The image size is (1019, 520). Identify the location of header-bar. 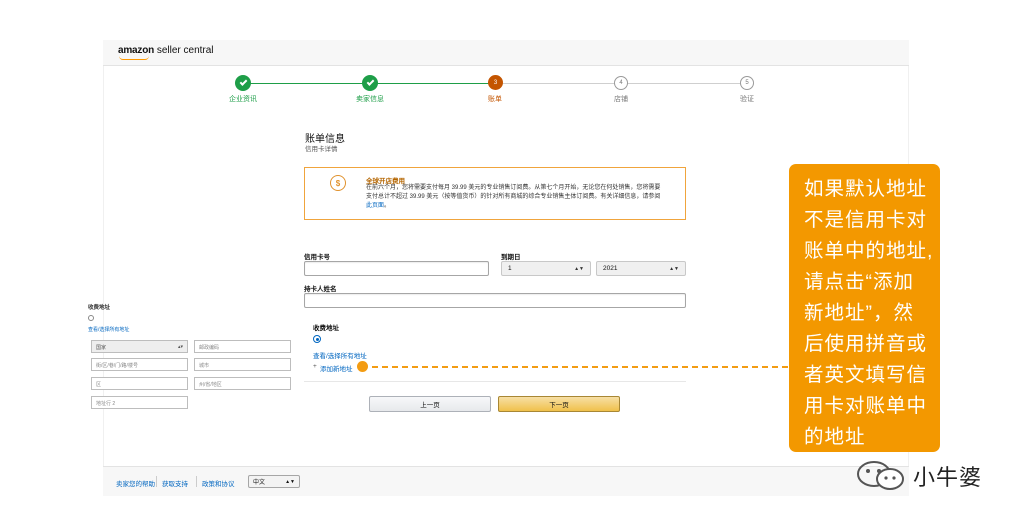
(506, 53).